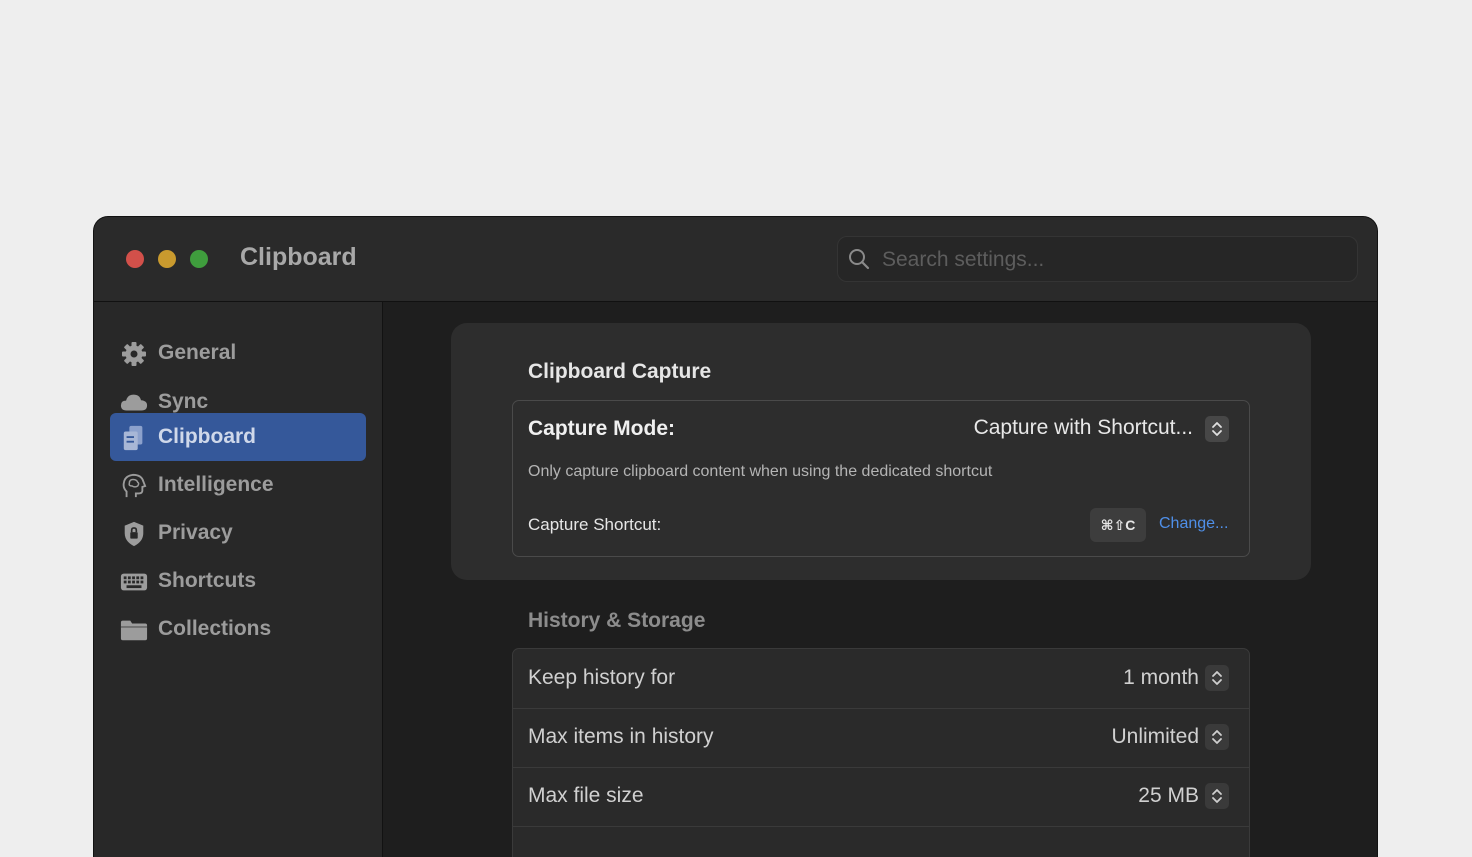 Image resolution: width=1472 pixels, height=857 pixels. I want to click on sidebar-item-intelligence: Intelligence, so click(238, 485).